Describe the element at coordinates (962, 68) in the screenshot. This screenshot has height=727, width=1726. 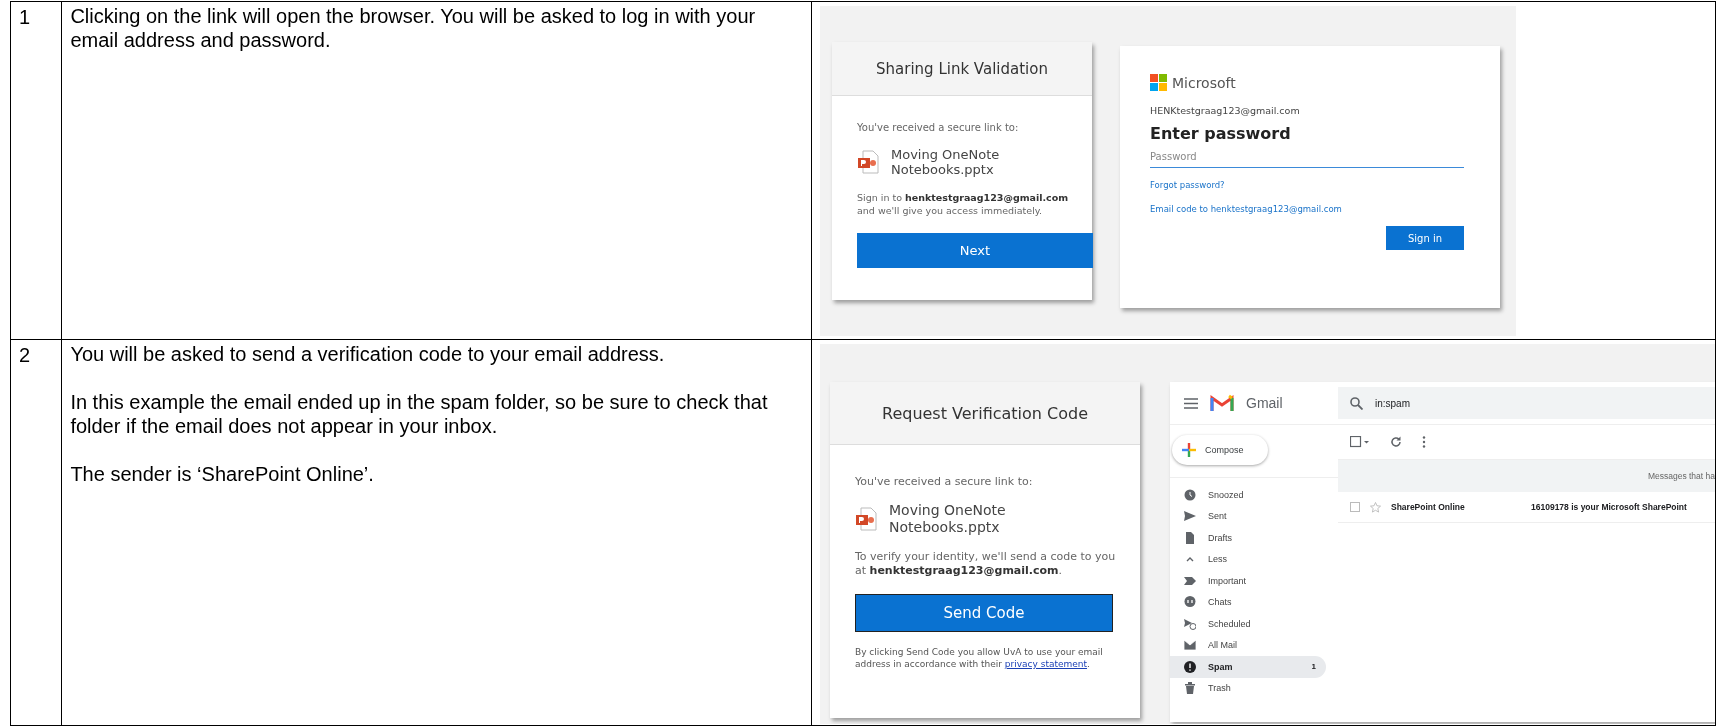
I see `card-title: Sharing Link Validation` at that location.